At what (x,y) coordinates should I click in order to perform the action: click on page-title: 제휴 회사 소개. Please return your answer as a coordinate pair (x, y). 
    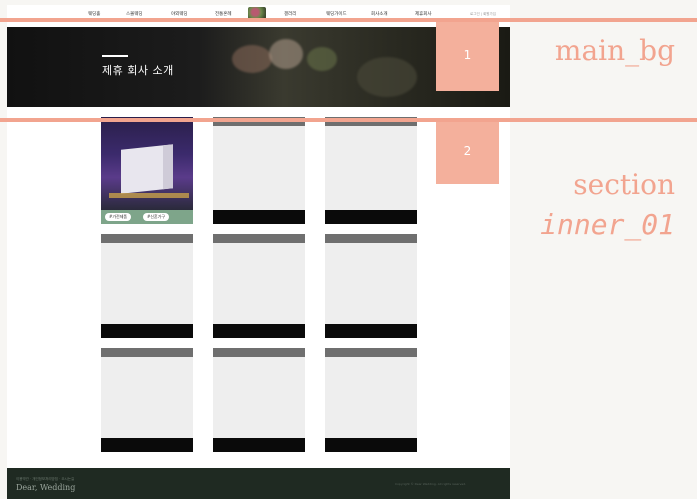
    Looking at the image, I should click on (138, 70).